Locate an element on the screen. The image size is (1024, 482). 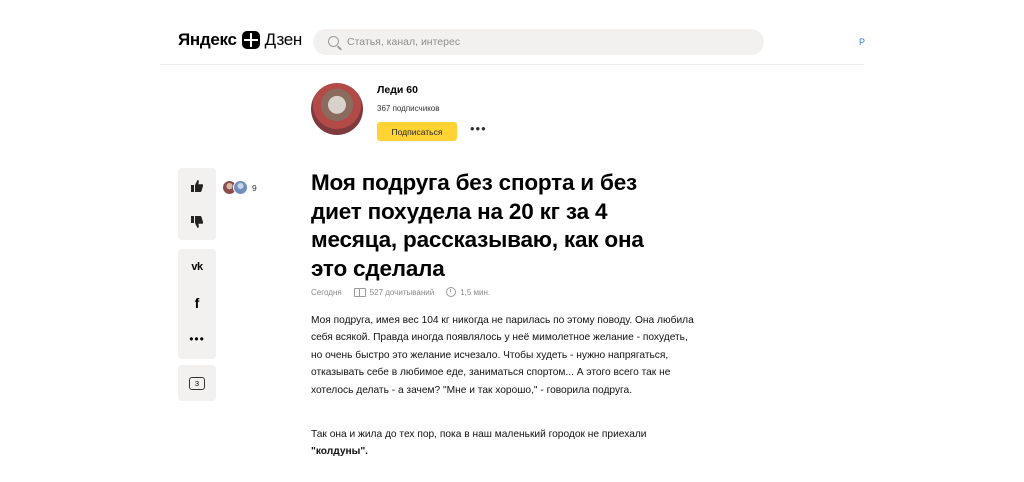
subscriber-count: 367 подписчиков is located at coordinates (408, 108).